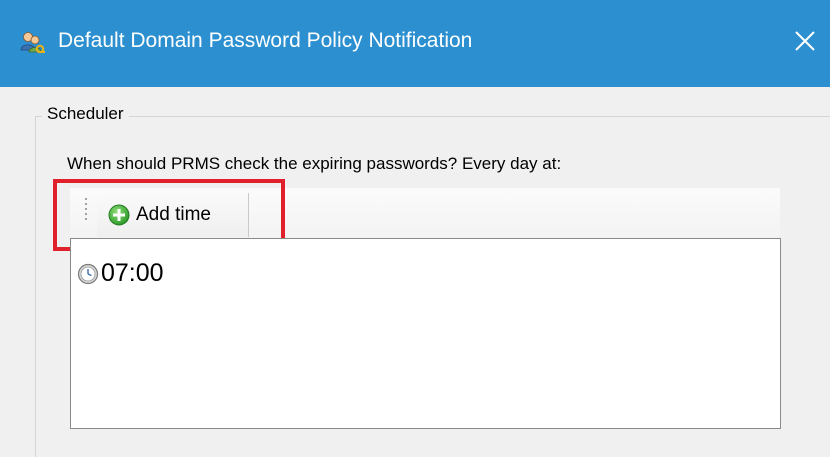 The height and width of the screenshot is (457, 830). I want to click on scheduler-group-label: Scheduler, so click(85, 114).